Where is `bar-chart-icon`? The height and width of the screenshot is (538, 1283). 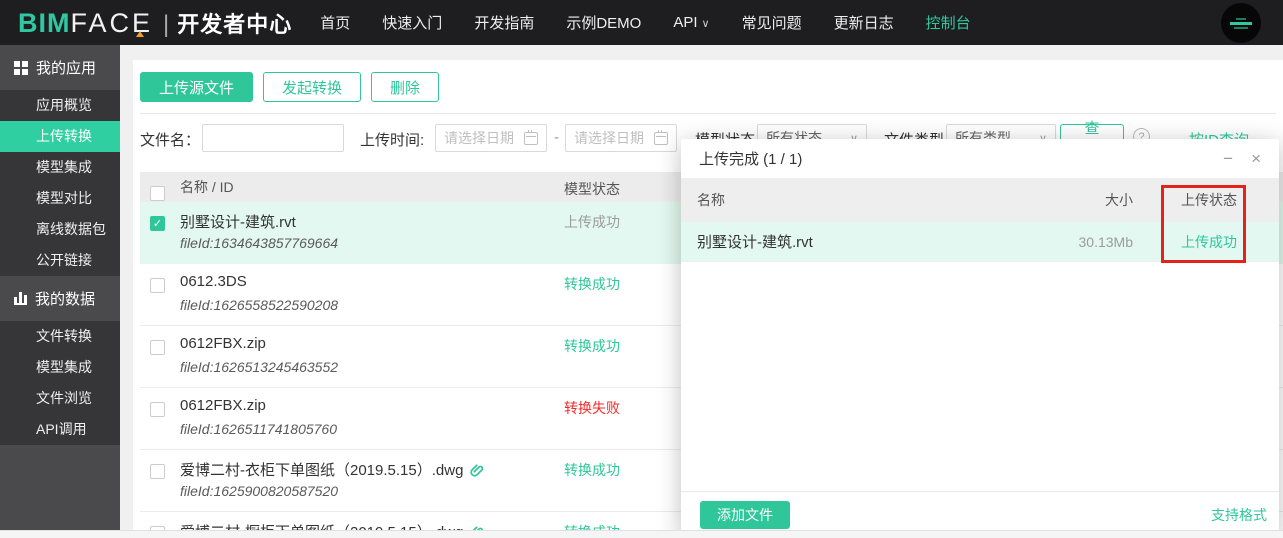 bar-chart-icon is located at coordinates (20, 298).